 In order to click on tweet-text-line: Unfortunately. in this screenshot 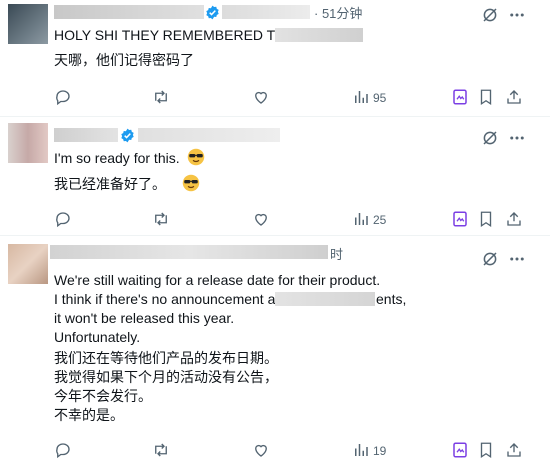, I will do `click(97, 337)`.